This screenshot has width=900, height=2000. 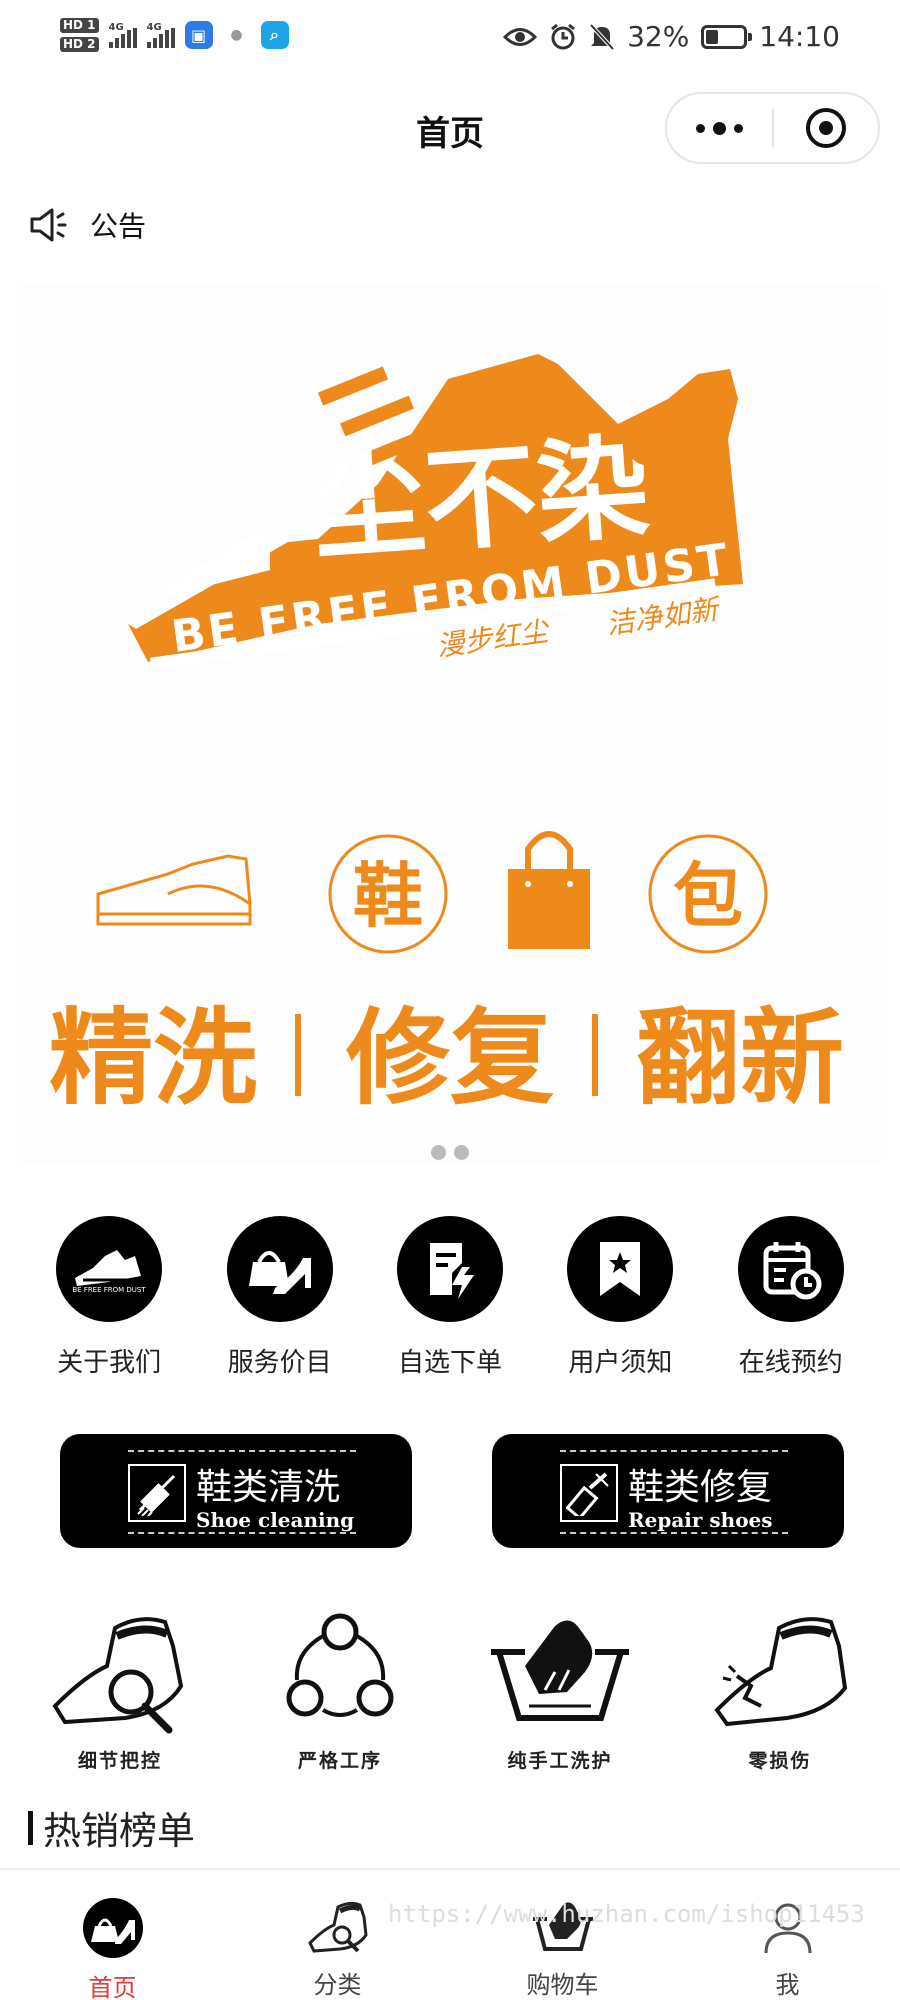 I want to click on battery-icon, so click(x=727, y=36).